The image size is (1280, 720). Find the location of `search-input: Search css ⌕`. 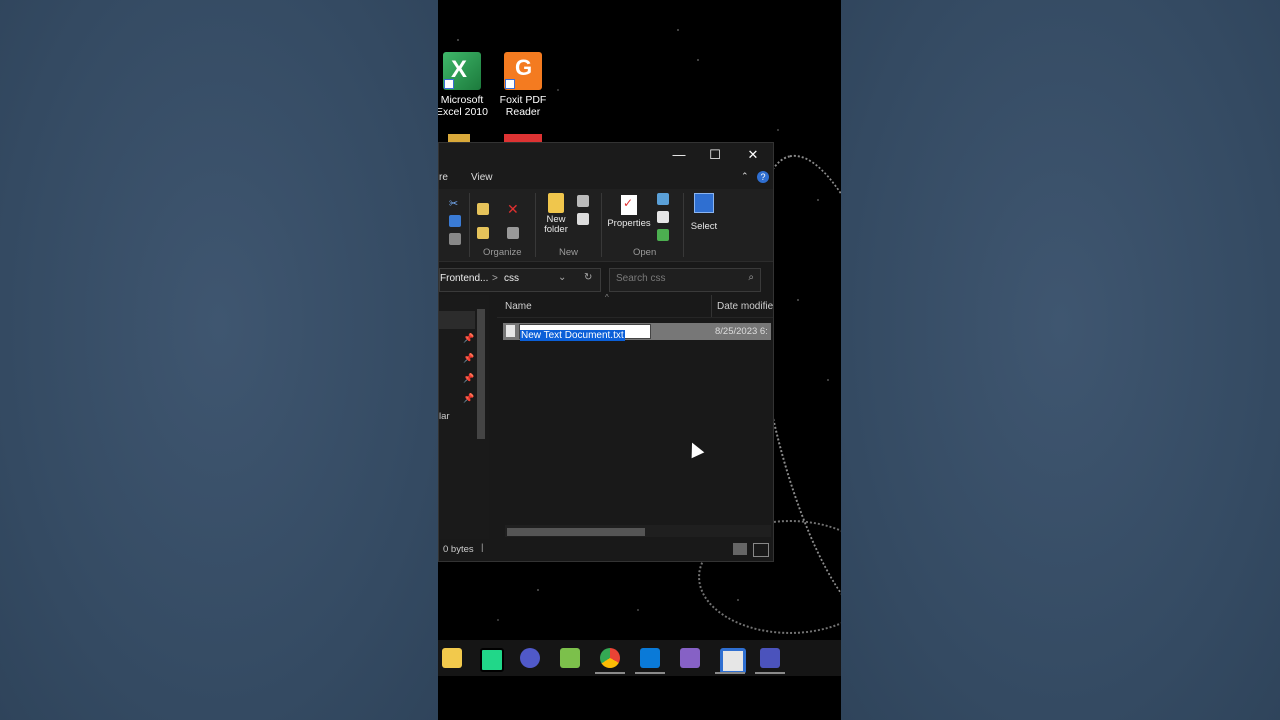

search-input: Search css ⌕ is located at coordinates (685, 280).